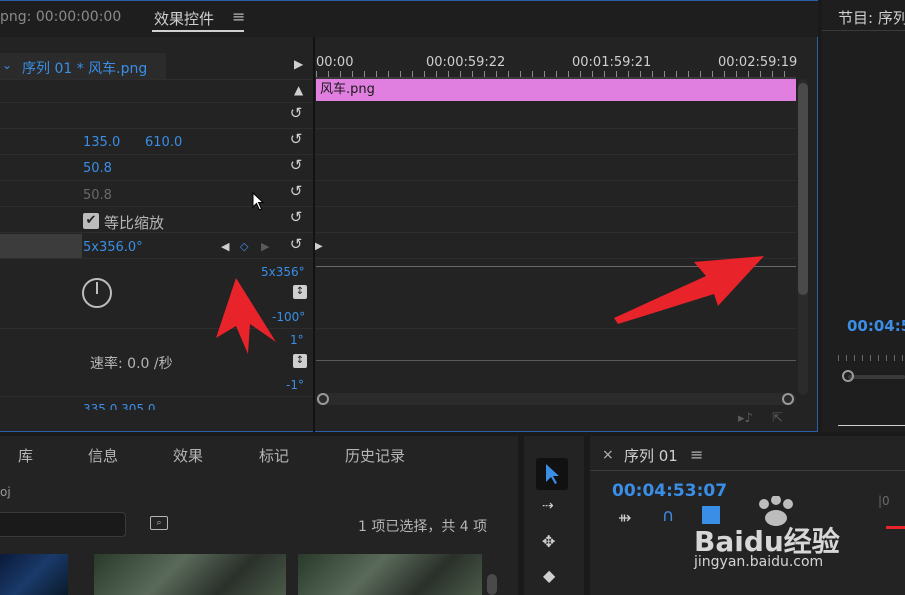 The width and height of the screenshot is (905, 595). Describe the element at coordinates (319, 246) in the screenshot. I see `timeline-marker-icon: ▶` at that location.